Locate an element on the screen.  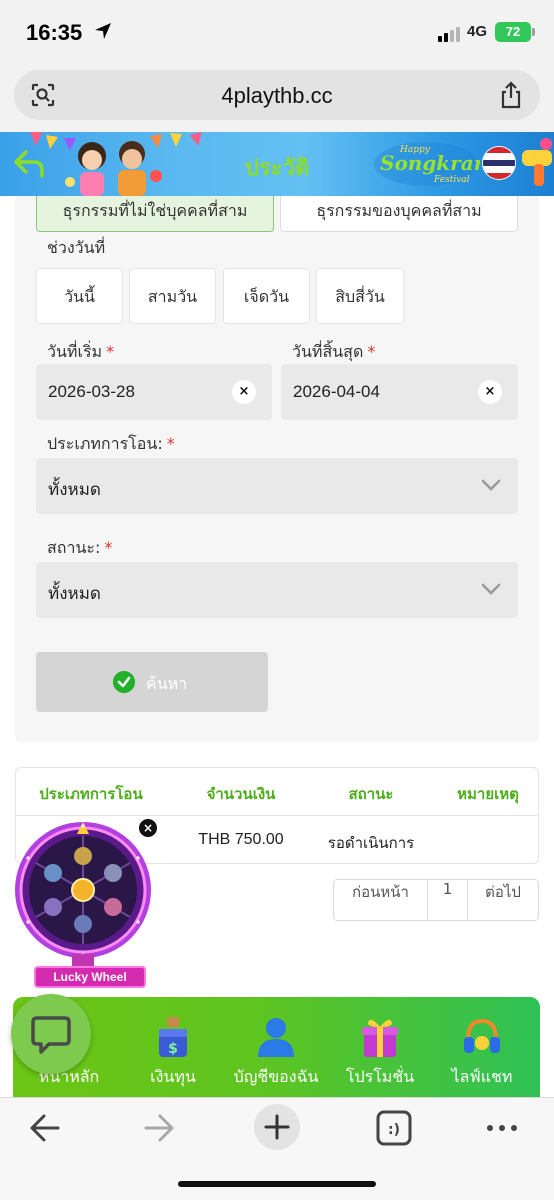
browser-address-area: 4playthb.cc is located at coordinates (277, 98).